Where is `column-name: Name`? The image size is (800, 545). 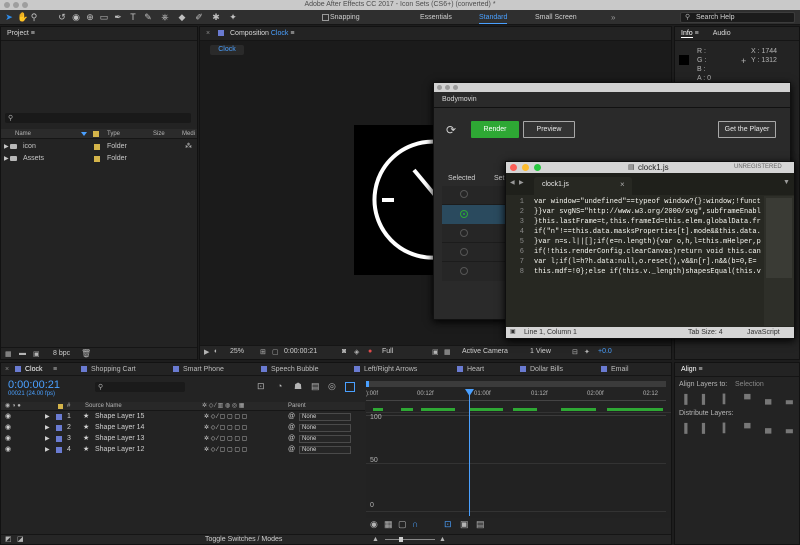 column-name: Name is located at coordinates (23, 134).